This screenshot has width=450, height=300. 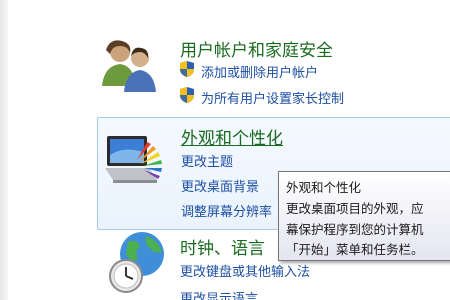 What do you see at coordinates (324, 187) in the screenshot?
I see `tooltip-title: 外观和个性化` at bounding box center [324, 187].